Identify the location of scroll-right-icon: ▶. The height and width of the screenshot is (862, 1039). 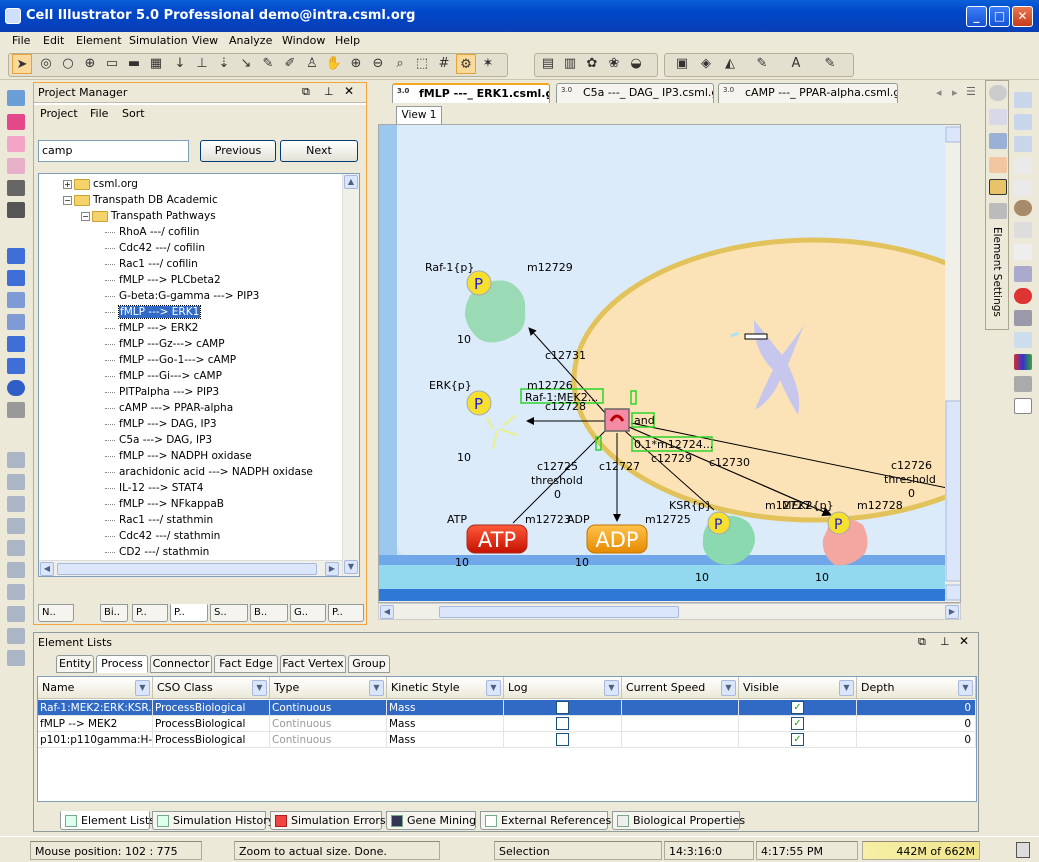
(332, 569).